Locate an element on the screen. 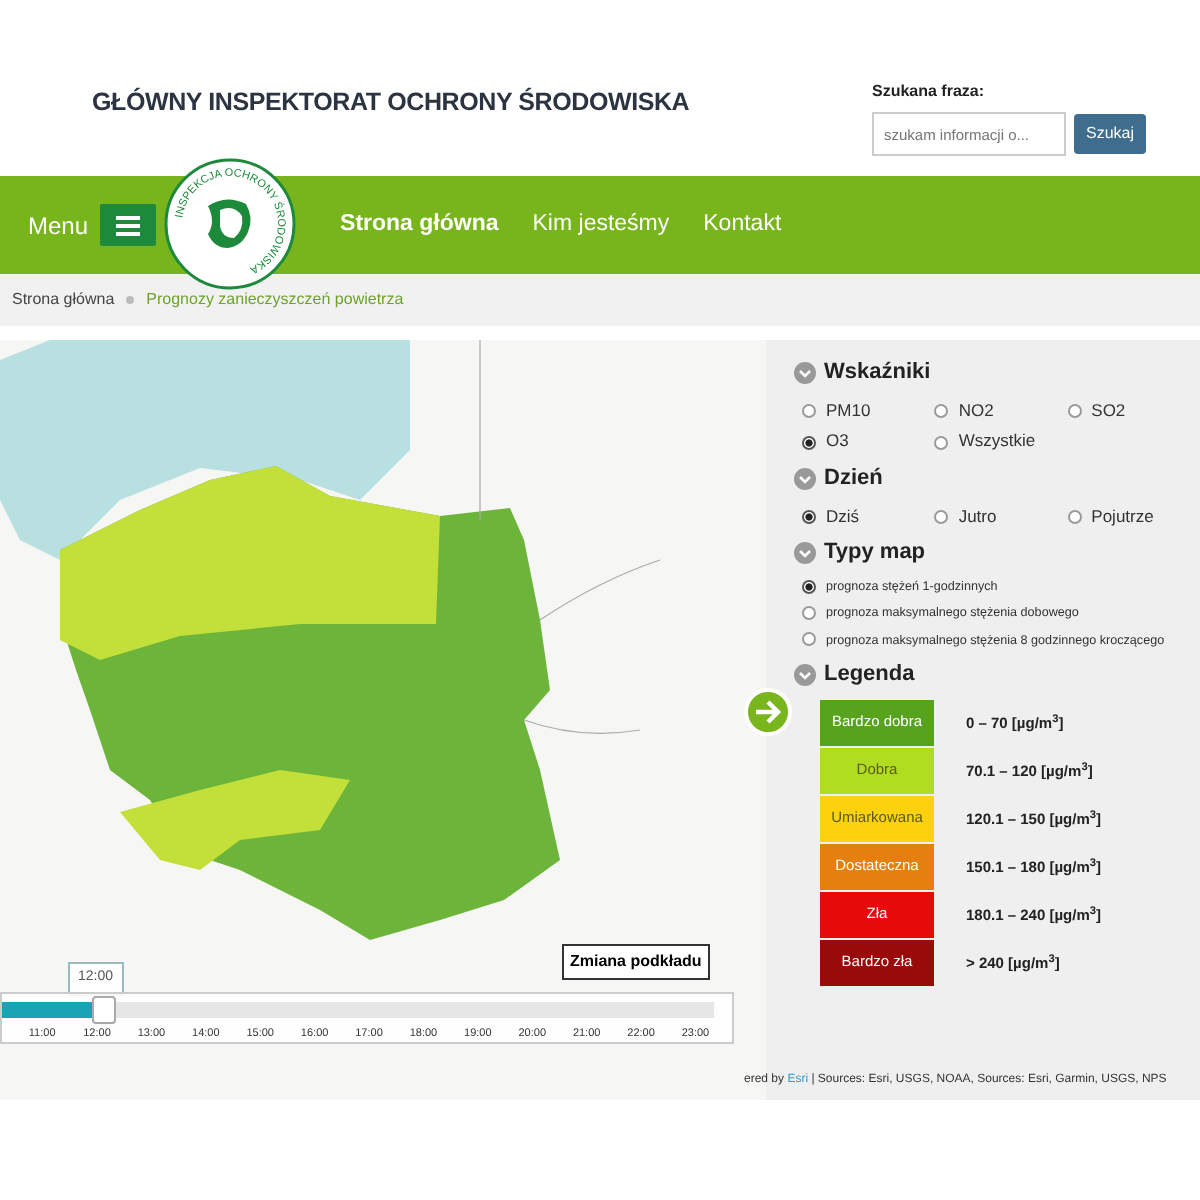  basemap-button: Zmiana podkładu is located at coordinates (636, 962).